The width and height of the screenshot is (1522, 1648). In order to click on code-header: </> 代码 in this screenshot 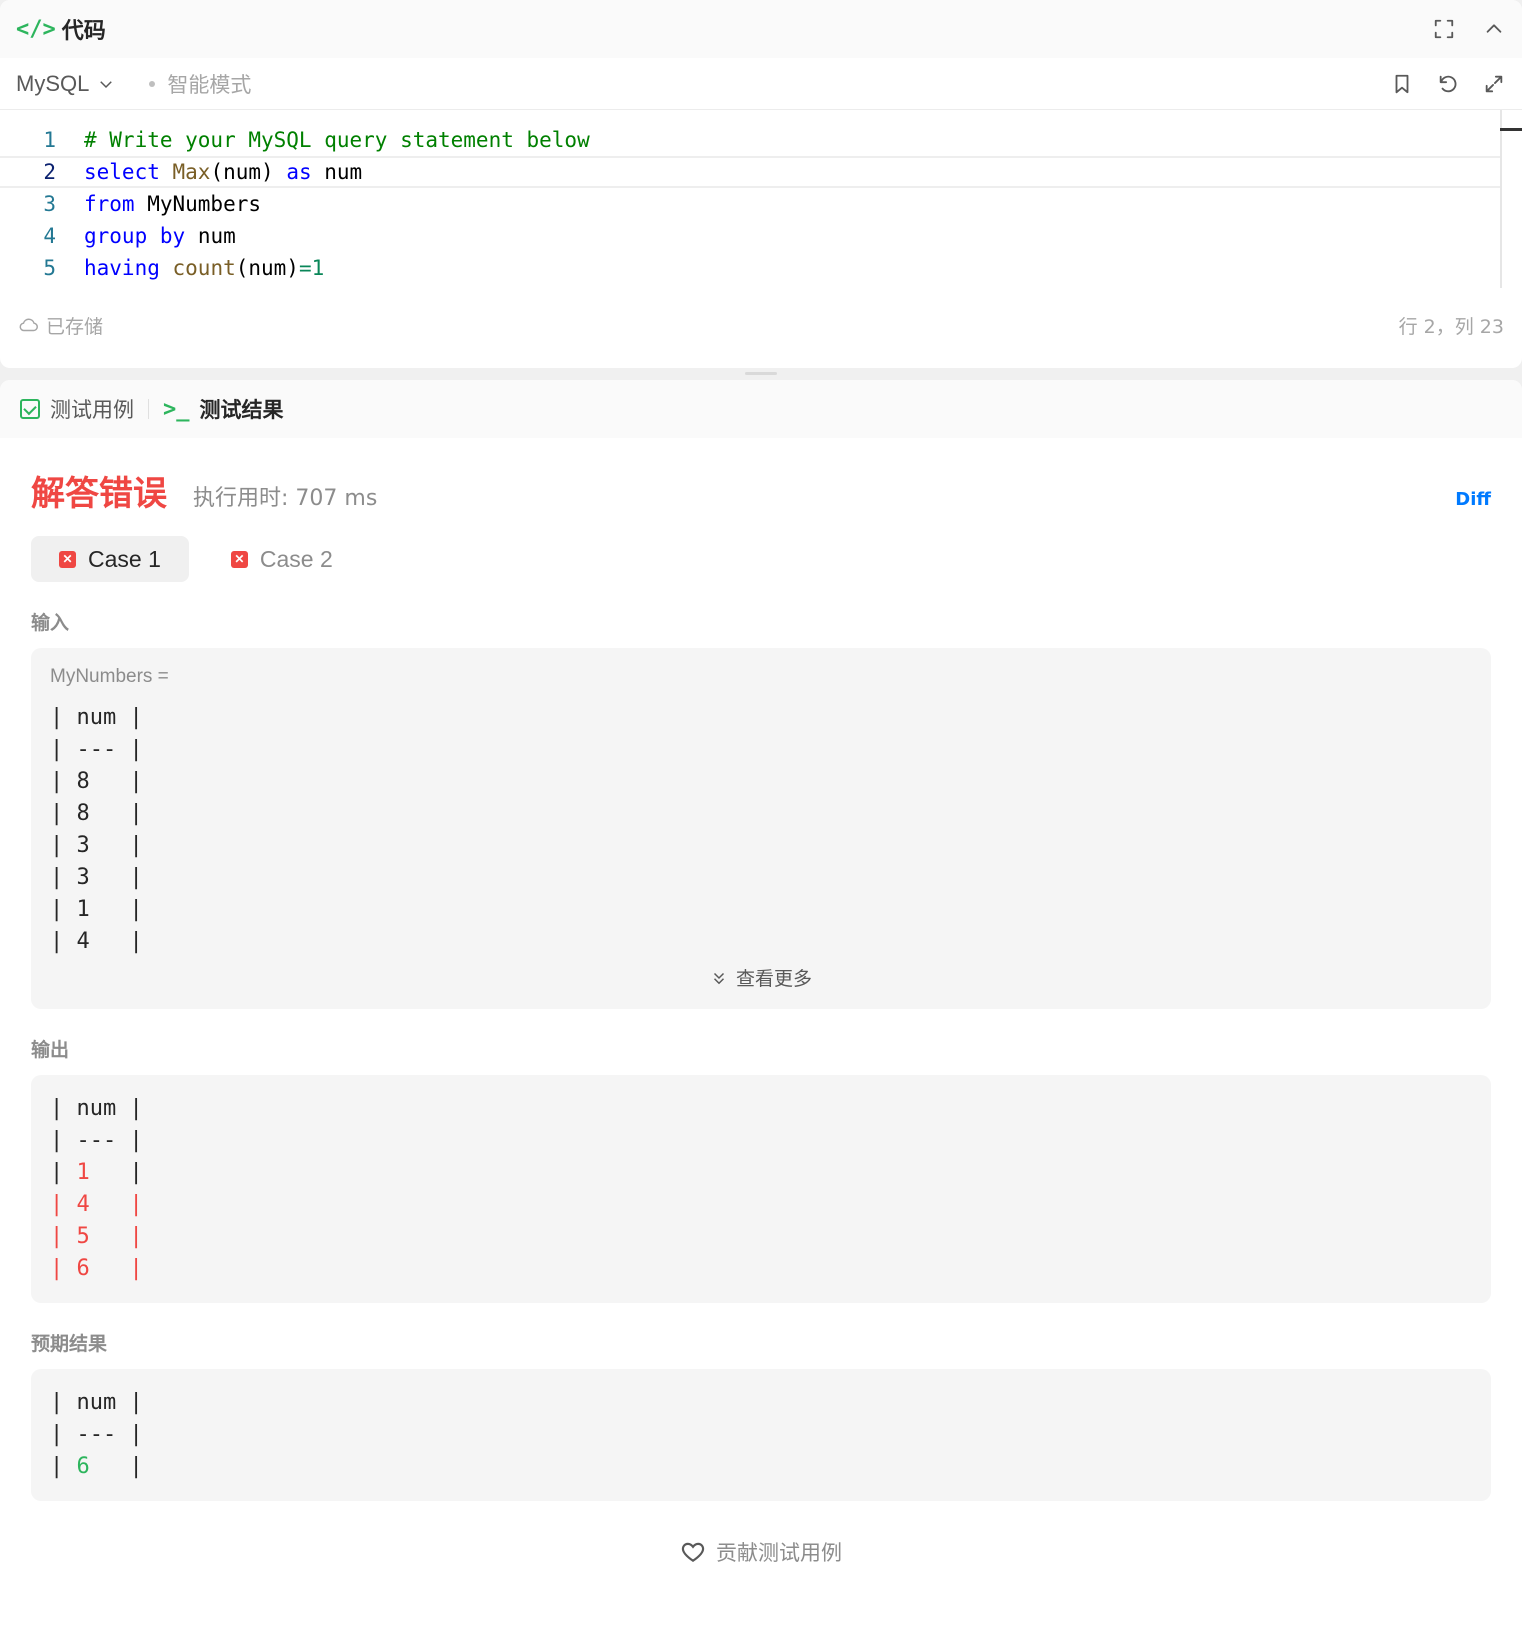, I will do `click(761, 29)`.